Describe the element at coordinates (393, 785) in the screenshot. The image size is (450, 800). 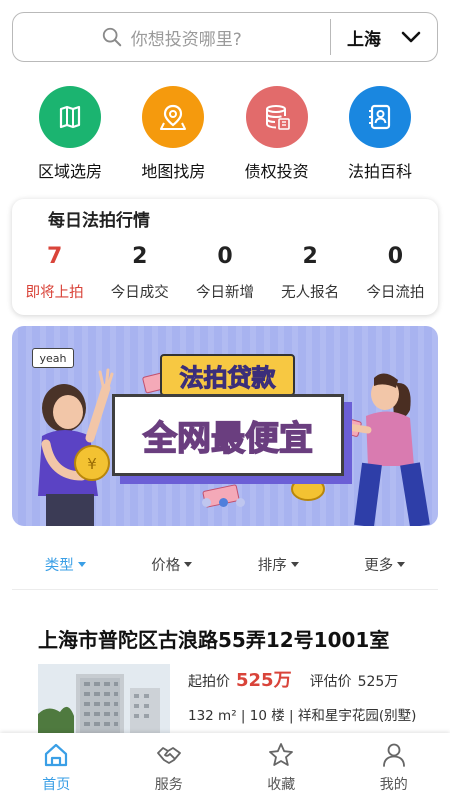
I see `tab-label: 我的` at that location.